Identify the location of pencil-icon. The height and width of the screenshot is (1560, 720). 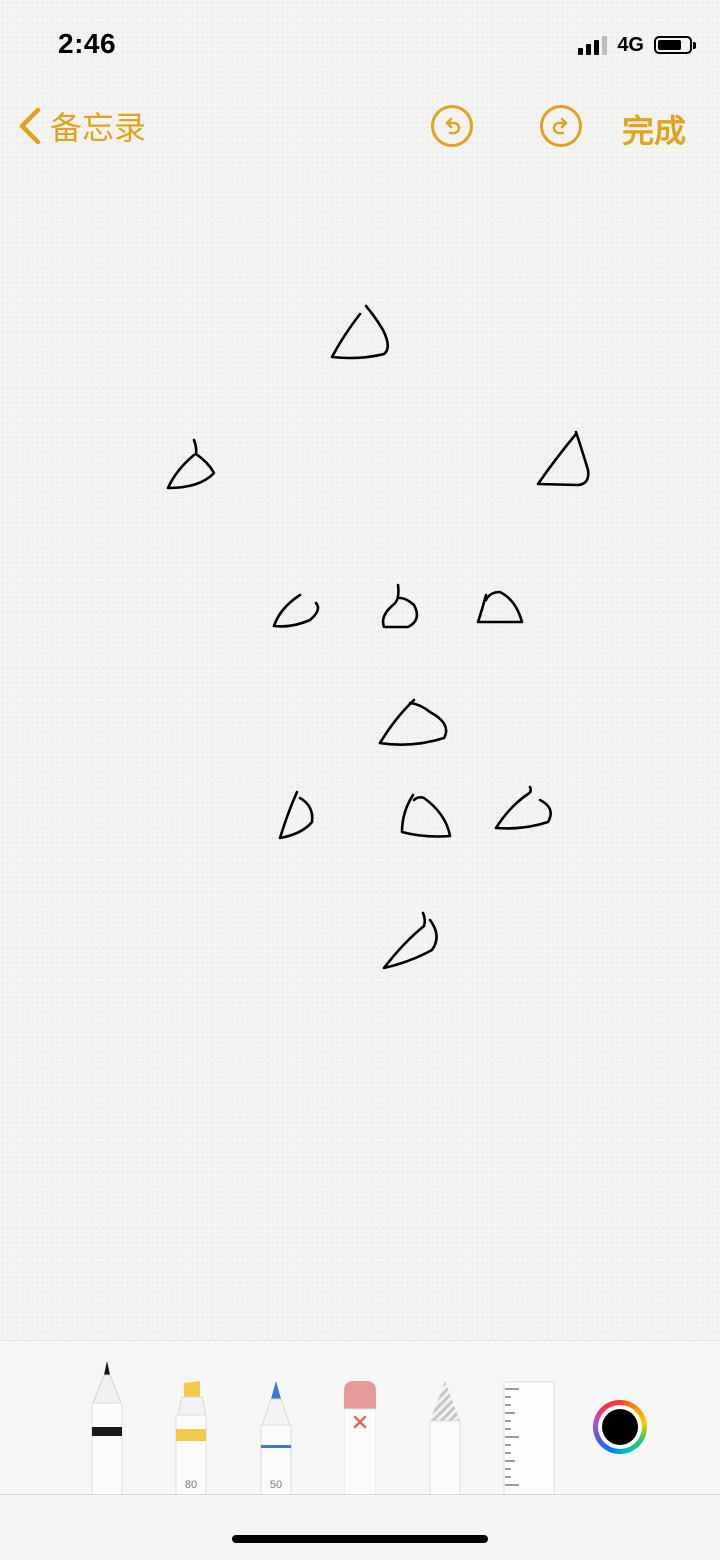
(276, 1438).